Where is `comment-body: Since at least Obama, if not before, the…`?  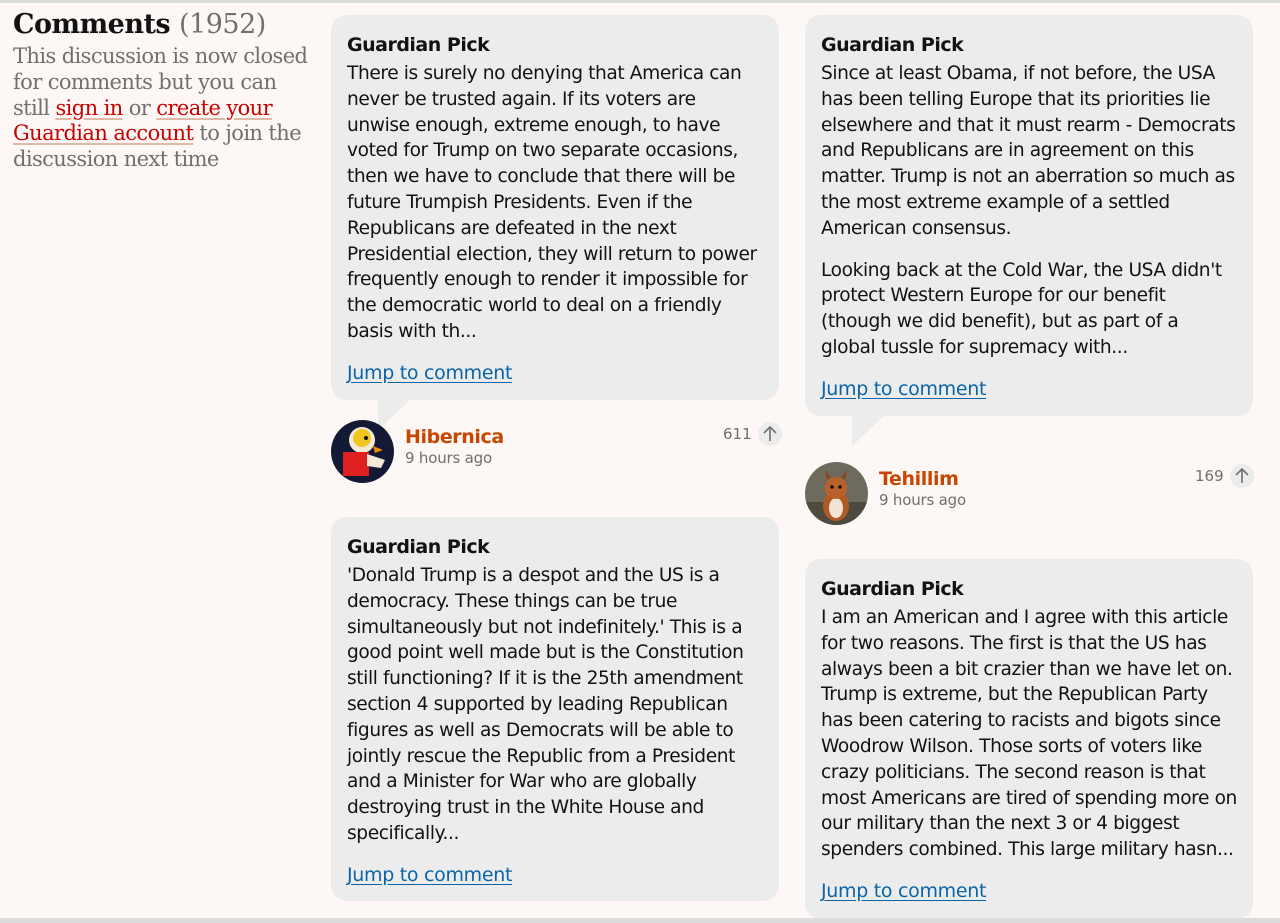
comment-body: Since at least Obama, if not before, the… is located at coordinates (1029, 211).